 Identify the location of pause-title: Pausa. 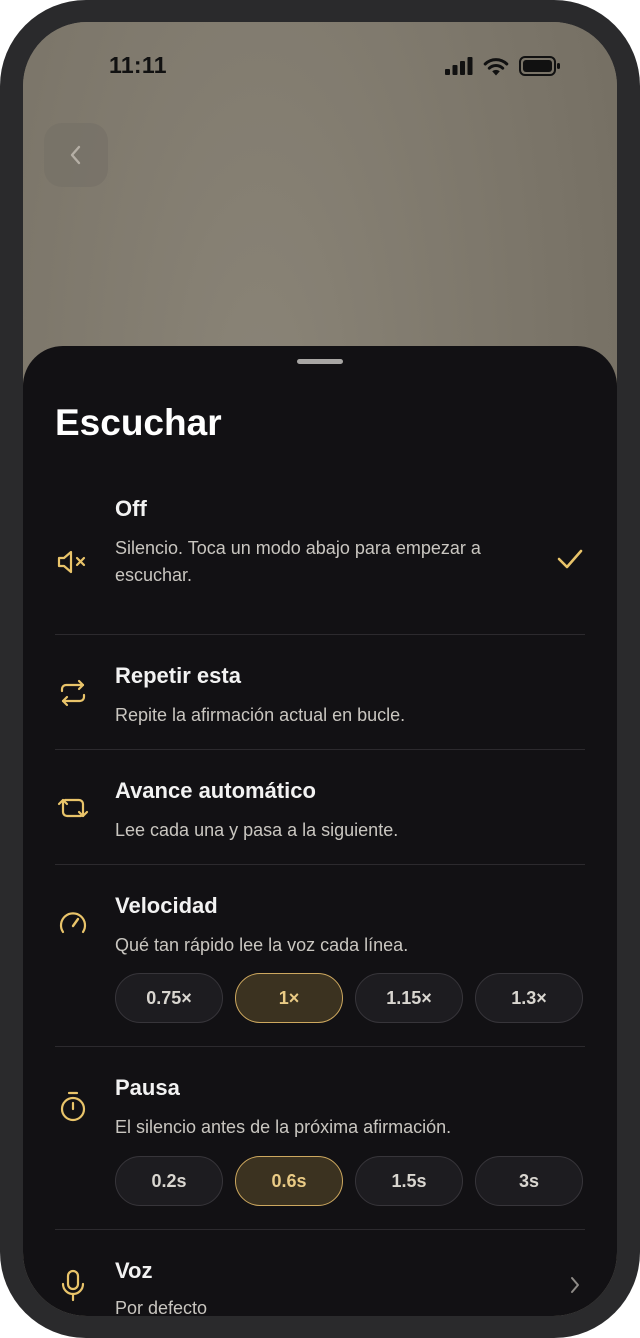
(147, 1087).